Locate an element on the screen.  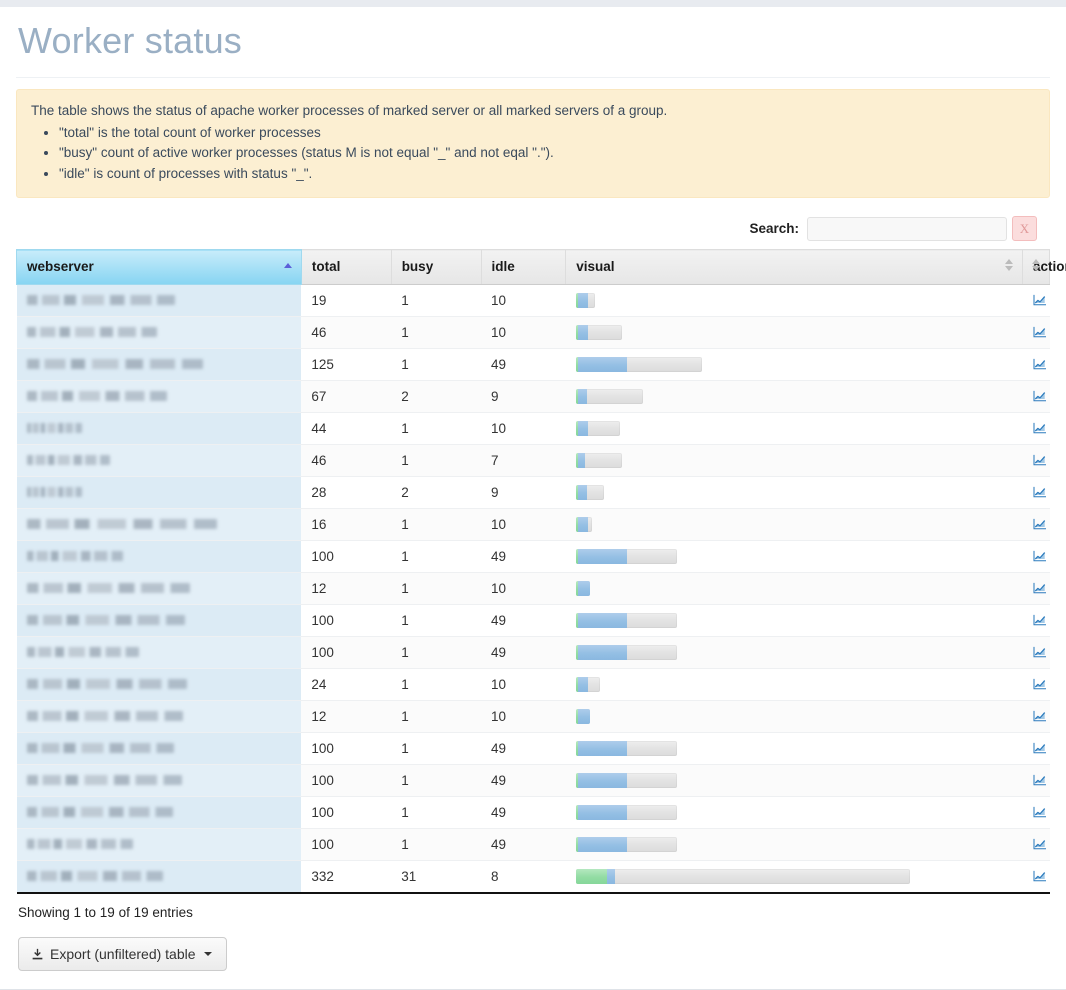
cell-total: 46 is located at coordinates (346, 333).